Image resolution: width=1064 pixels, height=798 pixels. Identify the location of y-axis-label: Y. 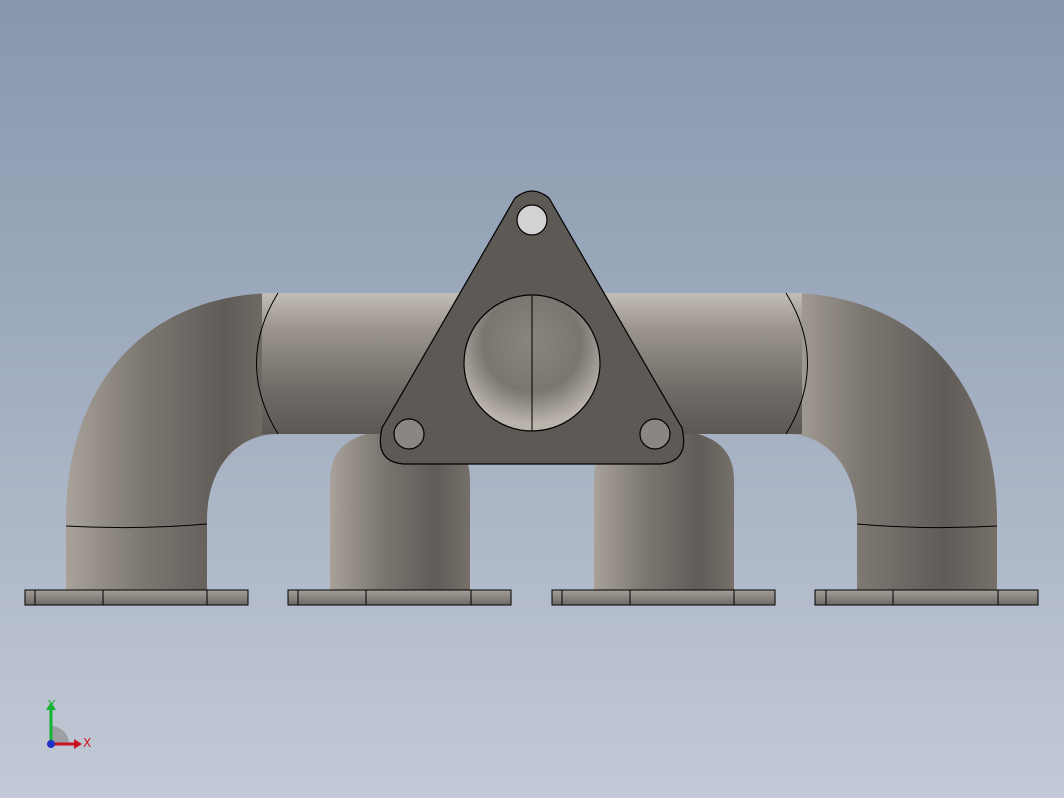
(52, 705).